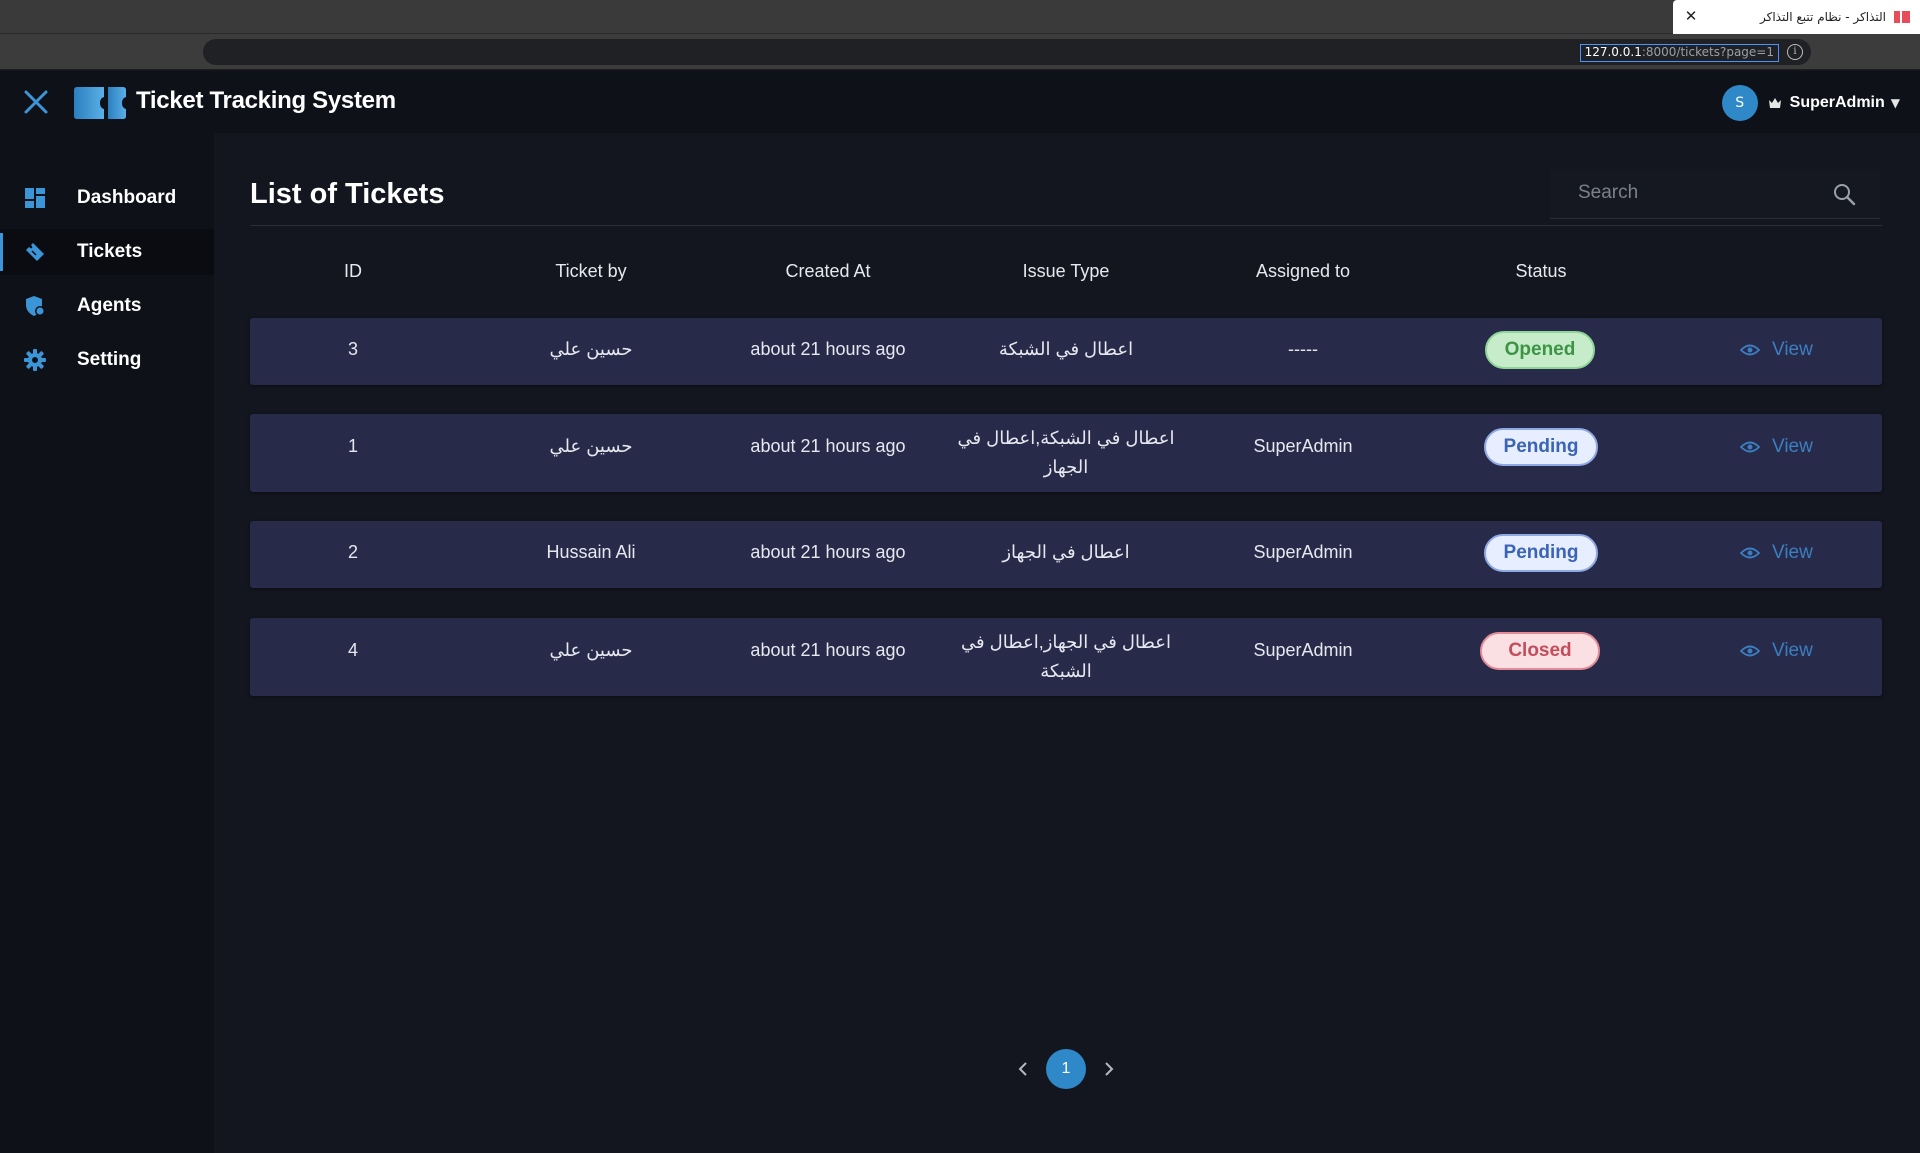 This screenshot has width=1920, height=1153. Describe the element at coordinates (35, 252) in the screenshot. I see `ticket-icon` at that location.